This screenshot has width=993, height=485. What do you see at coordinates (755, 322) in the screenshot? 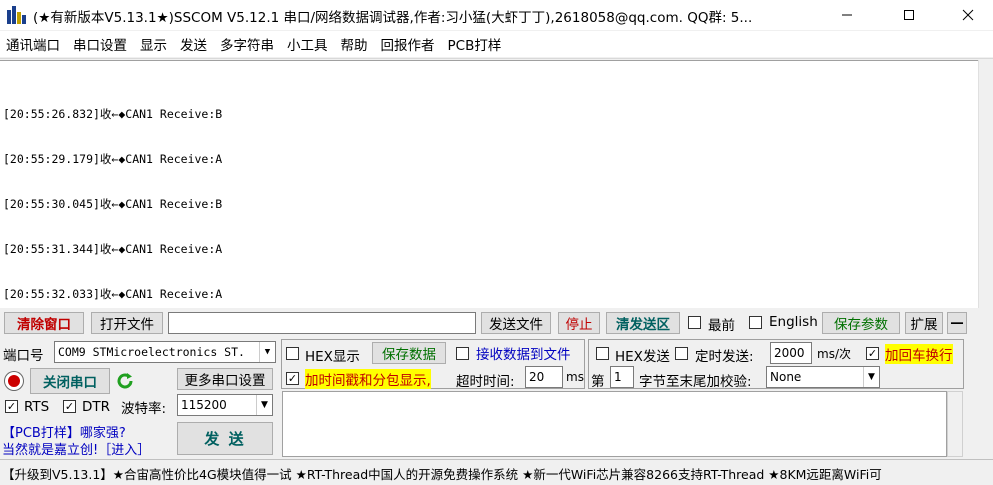
I see `english-checkbox` at bounding box center [755, 322].